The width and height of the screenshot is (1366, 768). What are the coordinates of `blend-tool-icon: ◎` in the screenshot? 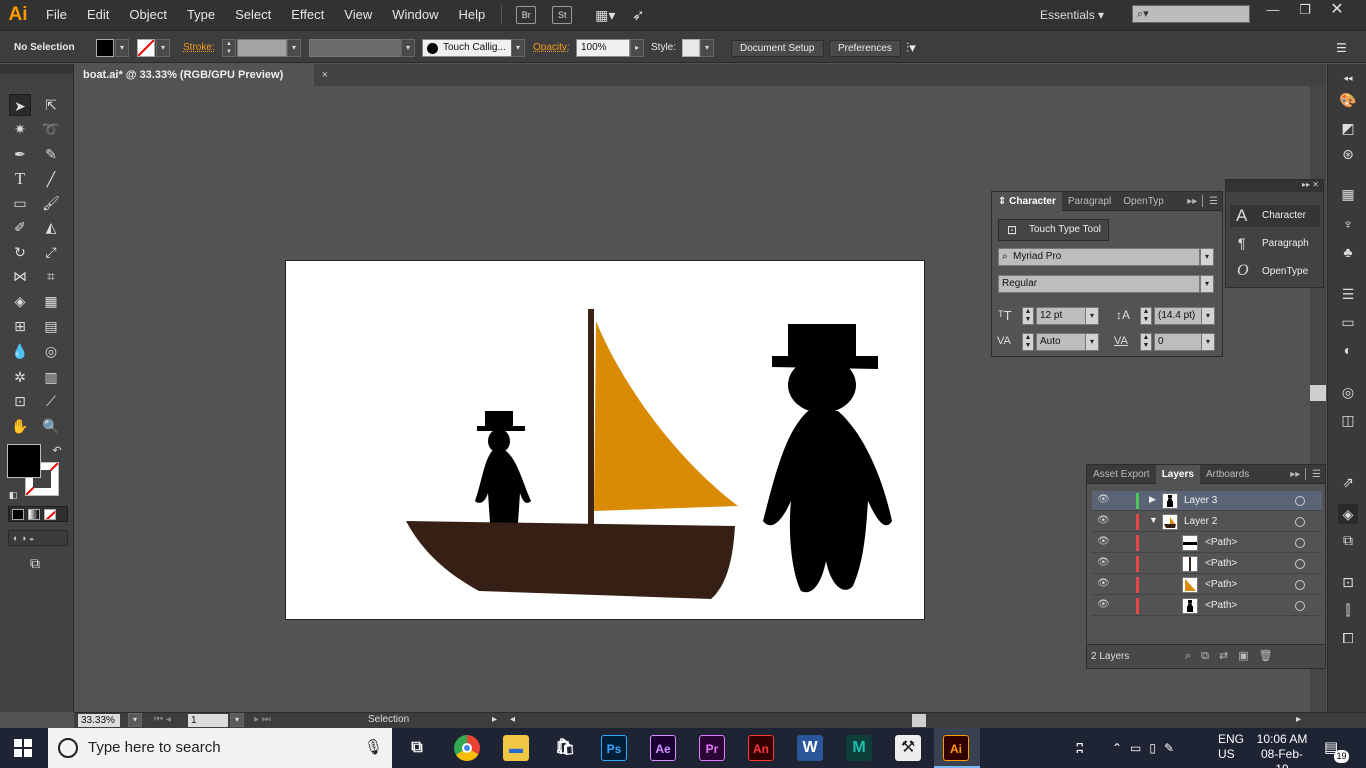 It's located at (51, 351).